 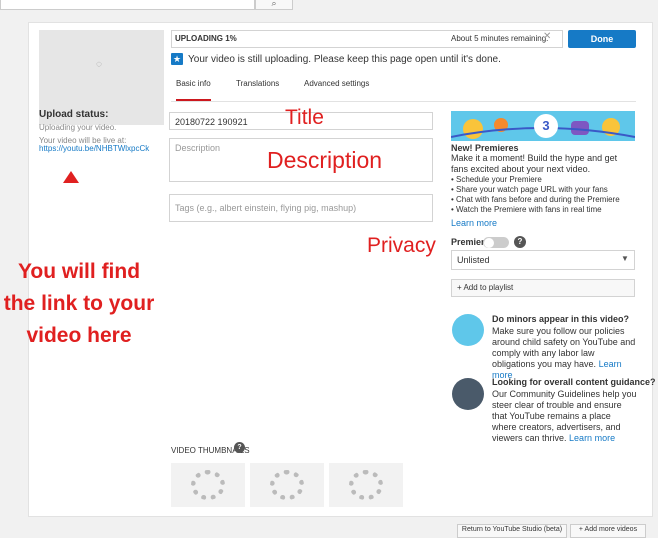 I want to click on annotation-title: Title, so click(x=304, y=117).